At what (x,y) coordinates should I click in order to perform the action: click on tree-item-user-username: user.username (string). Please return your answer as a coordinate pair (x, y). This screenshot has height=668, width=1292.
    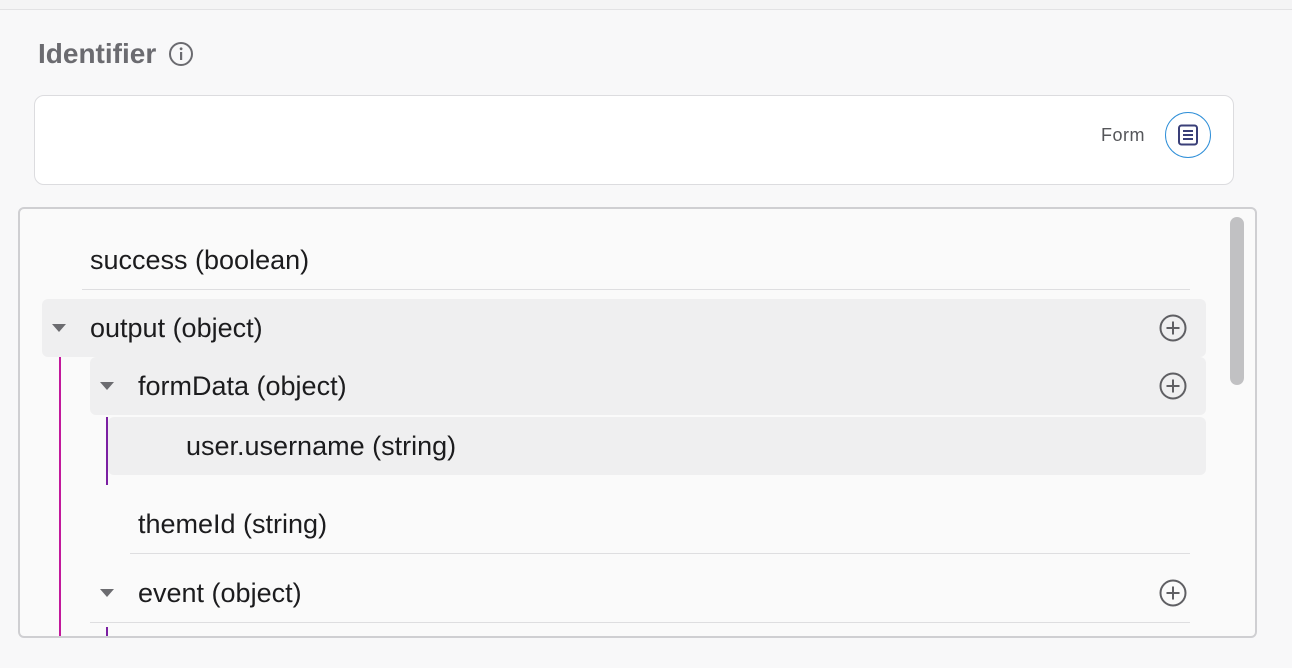
    Looking at the image, I should click on (657, 446).